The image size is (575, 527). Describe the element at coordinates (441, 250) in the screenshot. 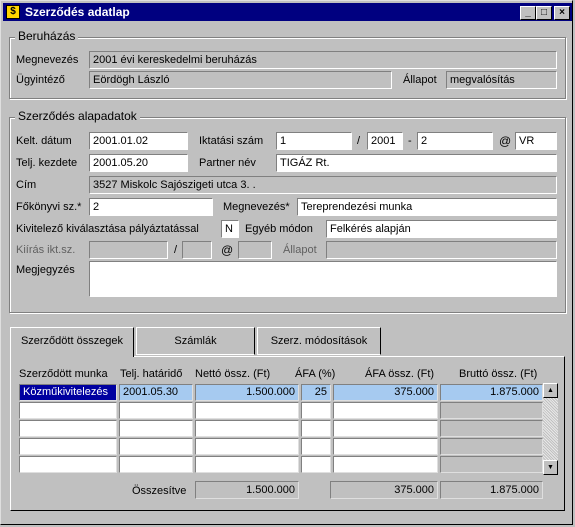

I see `tender-status-field` at that location.